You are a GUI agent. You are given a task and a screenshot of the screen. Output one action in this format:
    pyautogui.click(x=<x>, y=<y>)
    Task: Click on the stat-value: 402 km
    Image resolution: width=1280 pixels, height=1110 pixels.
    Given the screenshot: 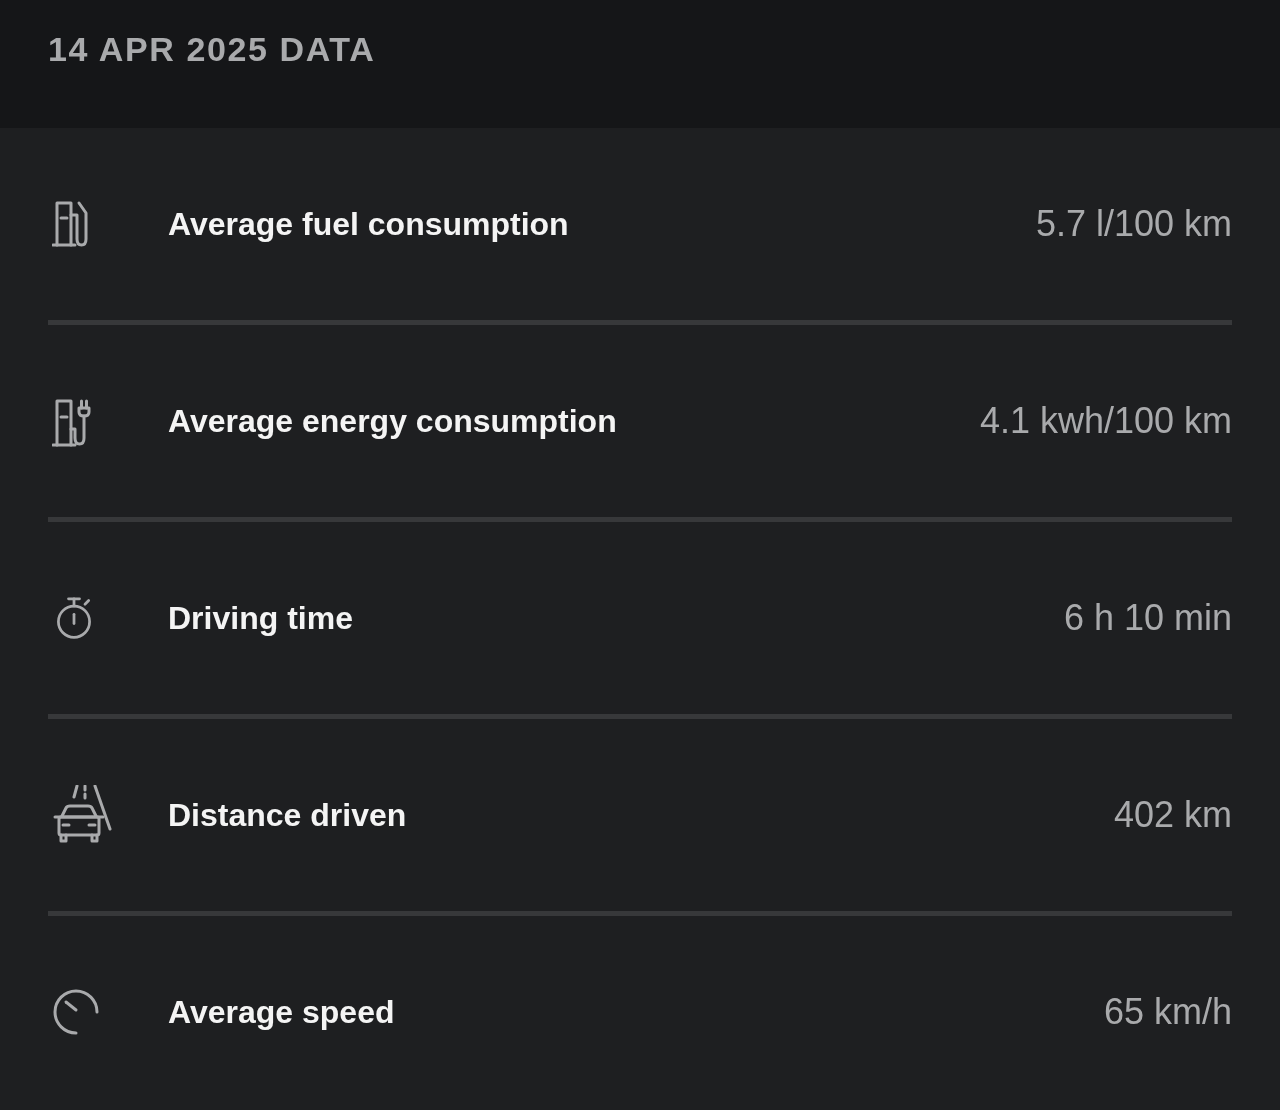 What is the action you would take?
    pyautogui.click(x=1172, y=815)
    